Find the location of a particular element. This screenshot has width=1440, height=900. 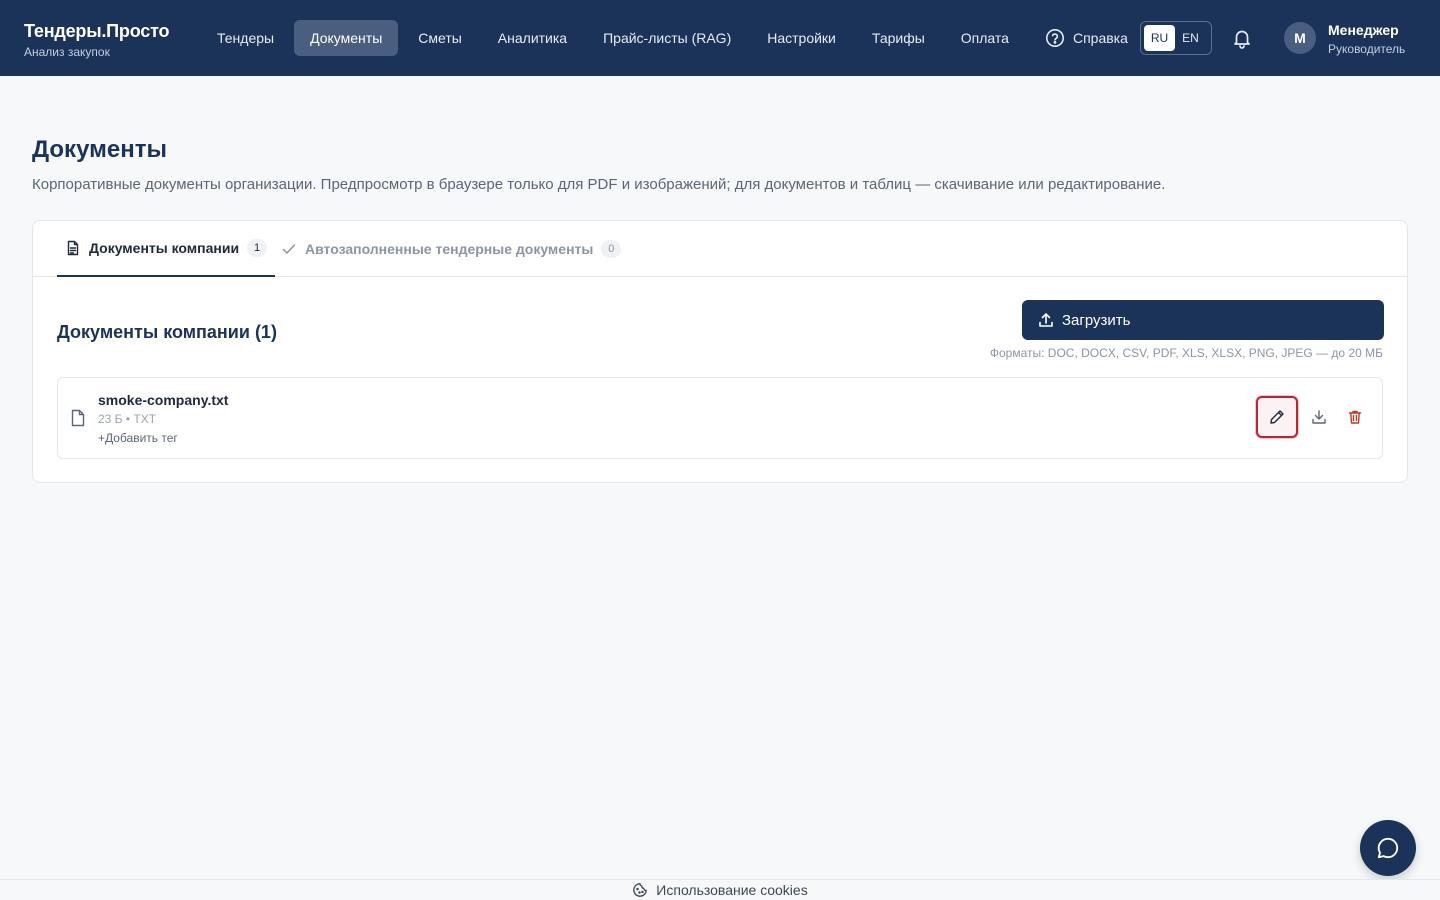

cookie-bar: Использование cookies is located at coordinates (720, 889).